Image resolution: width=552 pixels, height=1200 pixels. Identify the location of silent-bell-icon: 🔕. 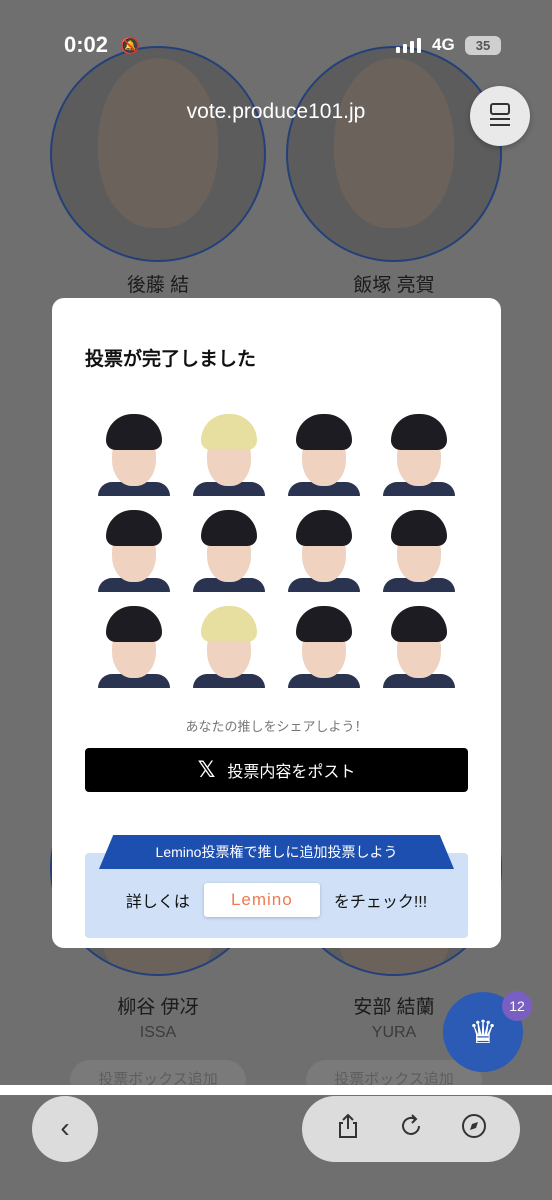
(130, 46).